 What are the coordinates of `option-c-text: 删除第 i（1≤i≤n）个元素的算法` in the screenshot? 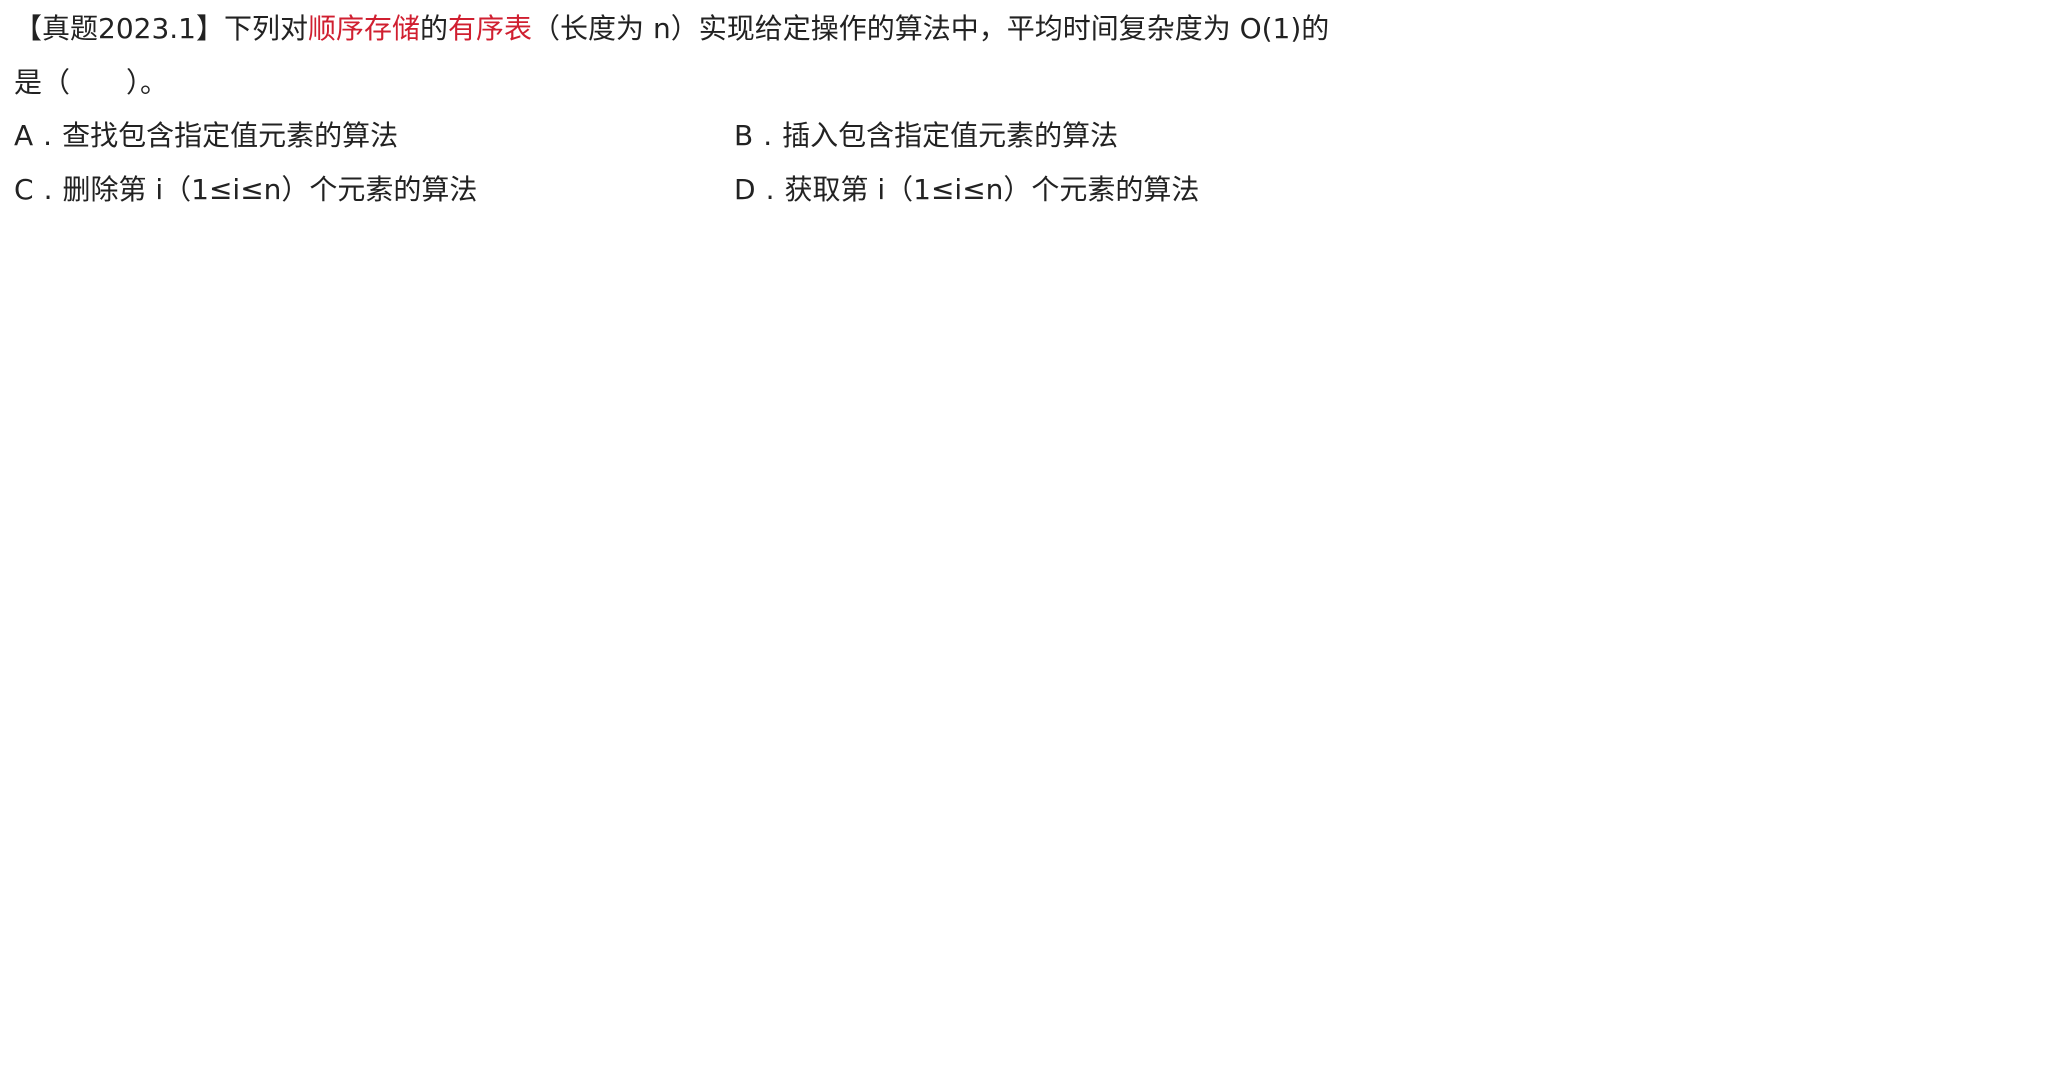 It's located at (270, 189).